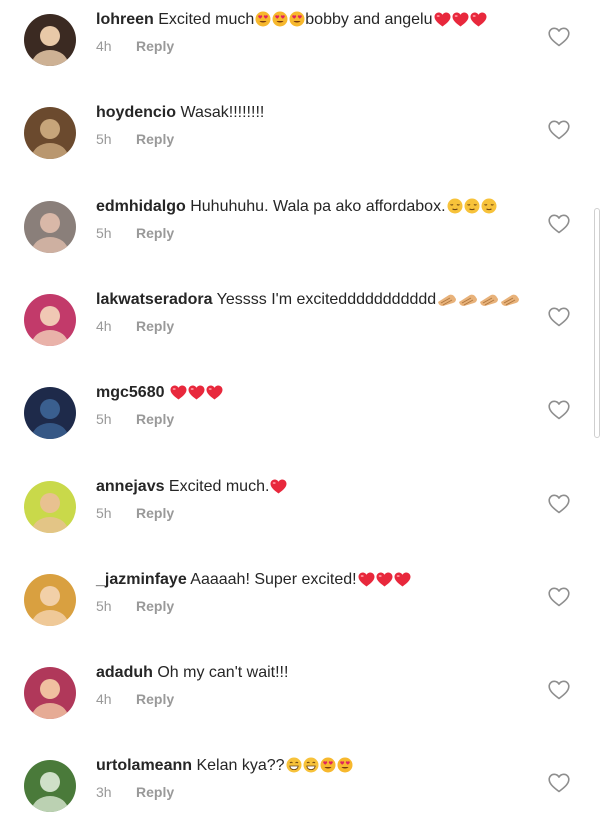 This screenshot has width=600, height=839. What do you see at coordinates (104, 792) in the screenshot?
I see `comment-timestamp: 3h` at bounding box center [104, 792].